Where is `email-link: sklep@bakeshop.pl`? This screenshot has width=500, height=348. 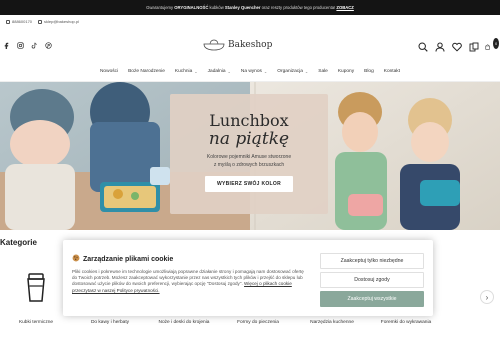
email-link: sklep@bakeshop.pl is located at coordinates (58, 21).